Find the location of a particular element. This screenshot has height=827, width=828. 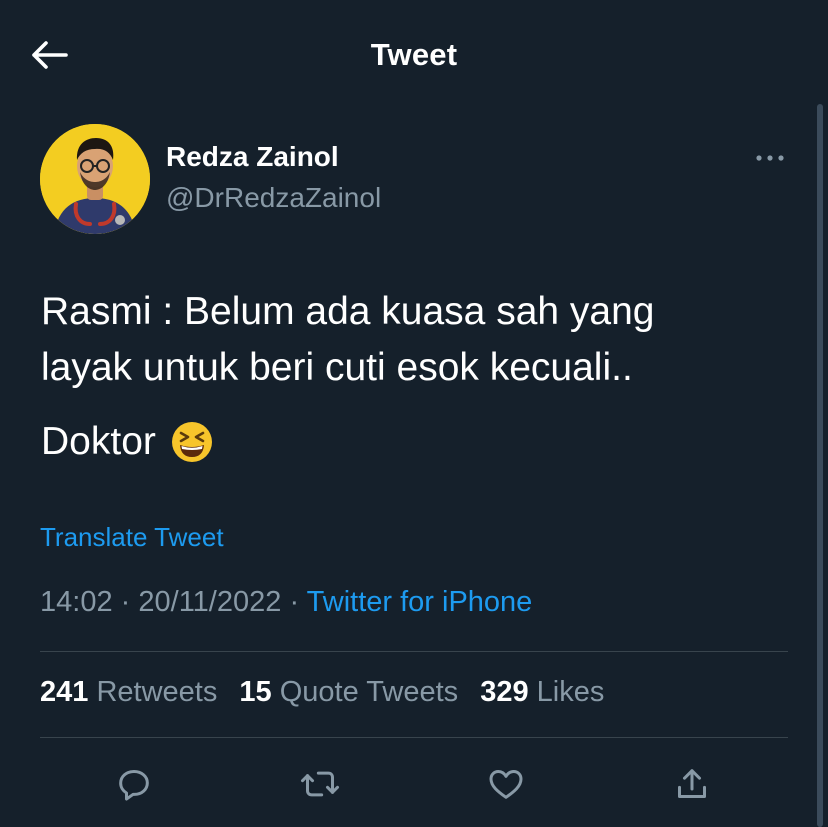

translate-tweet-link: Translate Tweet is located at coordinates (132, 537).